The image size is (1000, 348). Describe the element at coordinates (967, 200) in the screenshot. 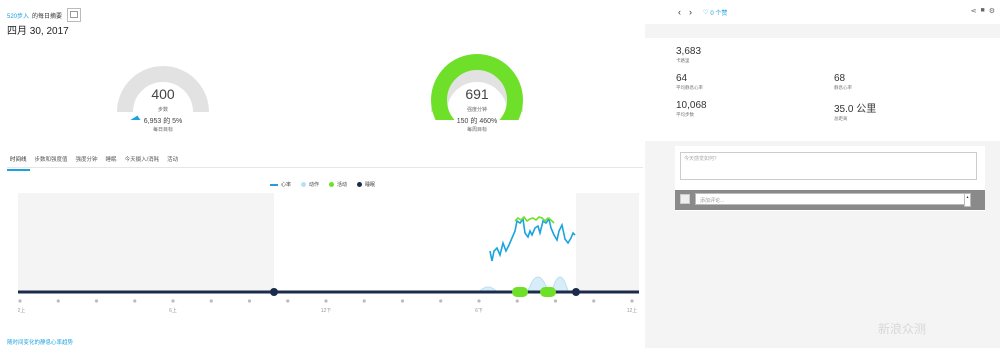

I see `comment-scrollbar: ▴` at that location.